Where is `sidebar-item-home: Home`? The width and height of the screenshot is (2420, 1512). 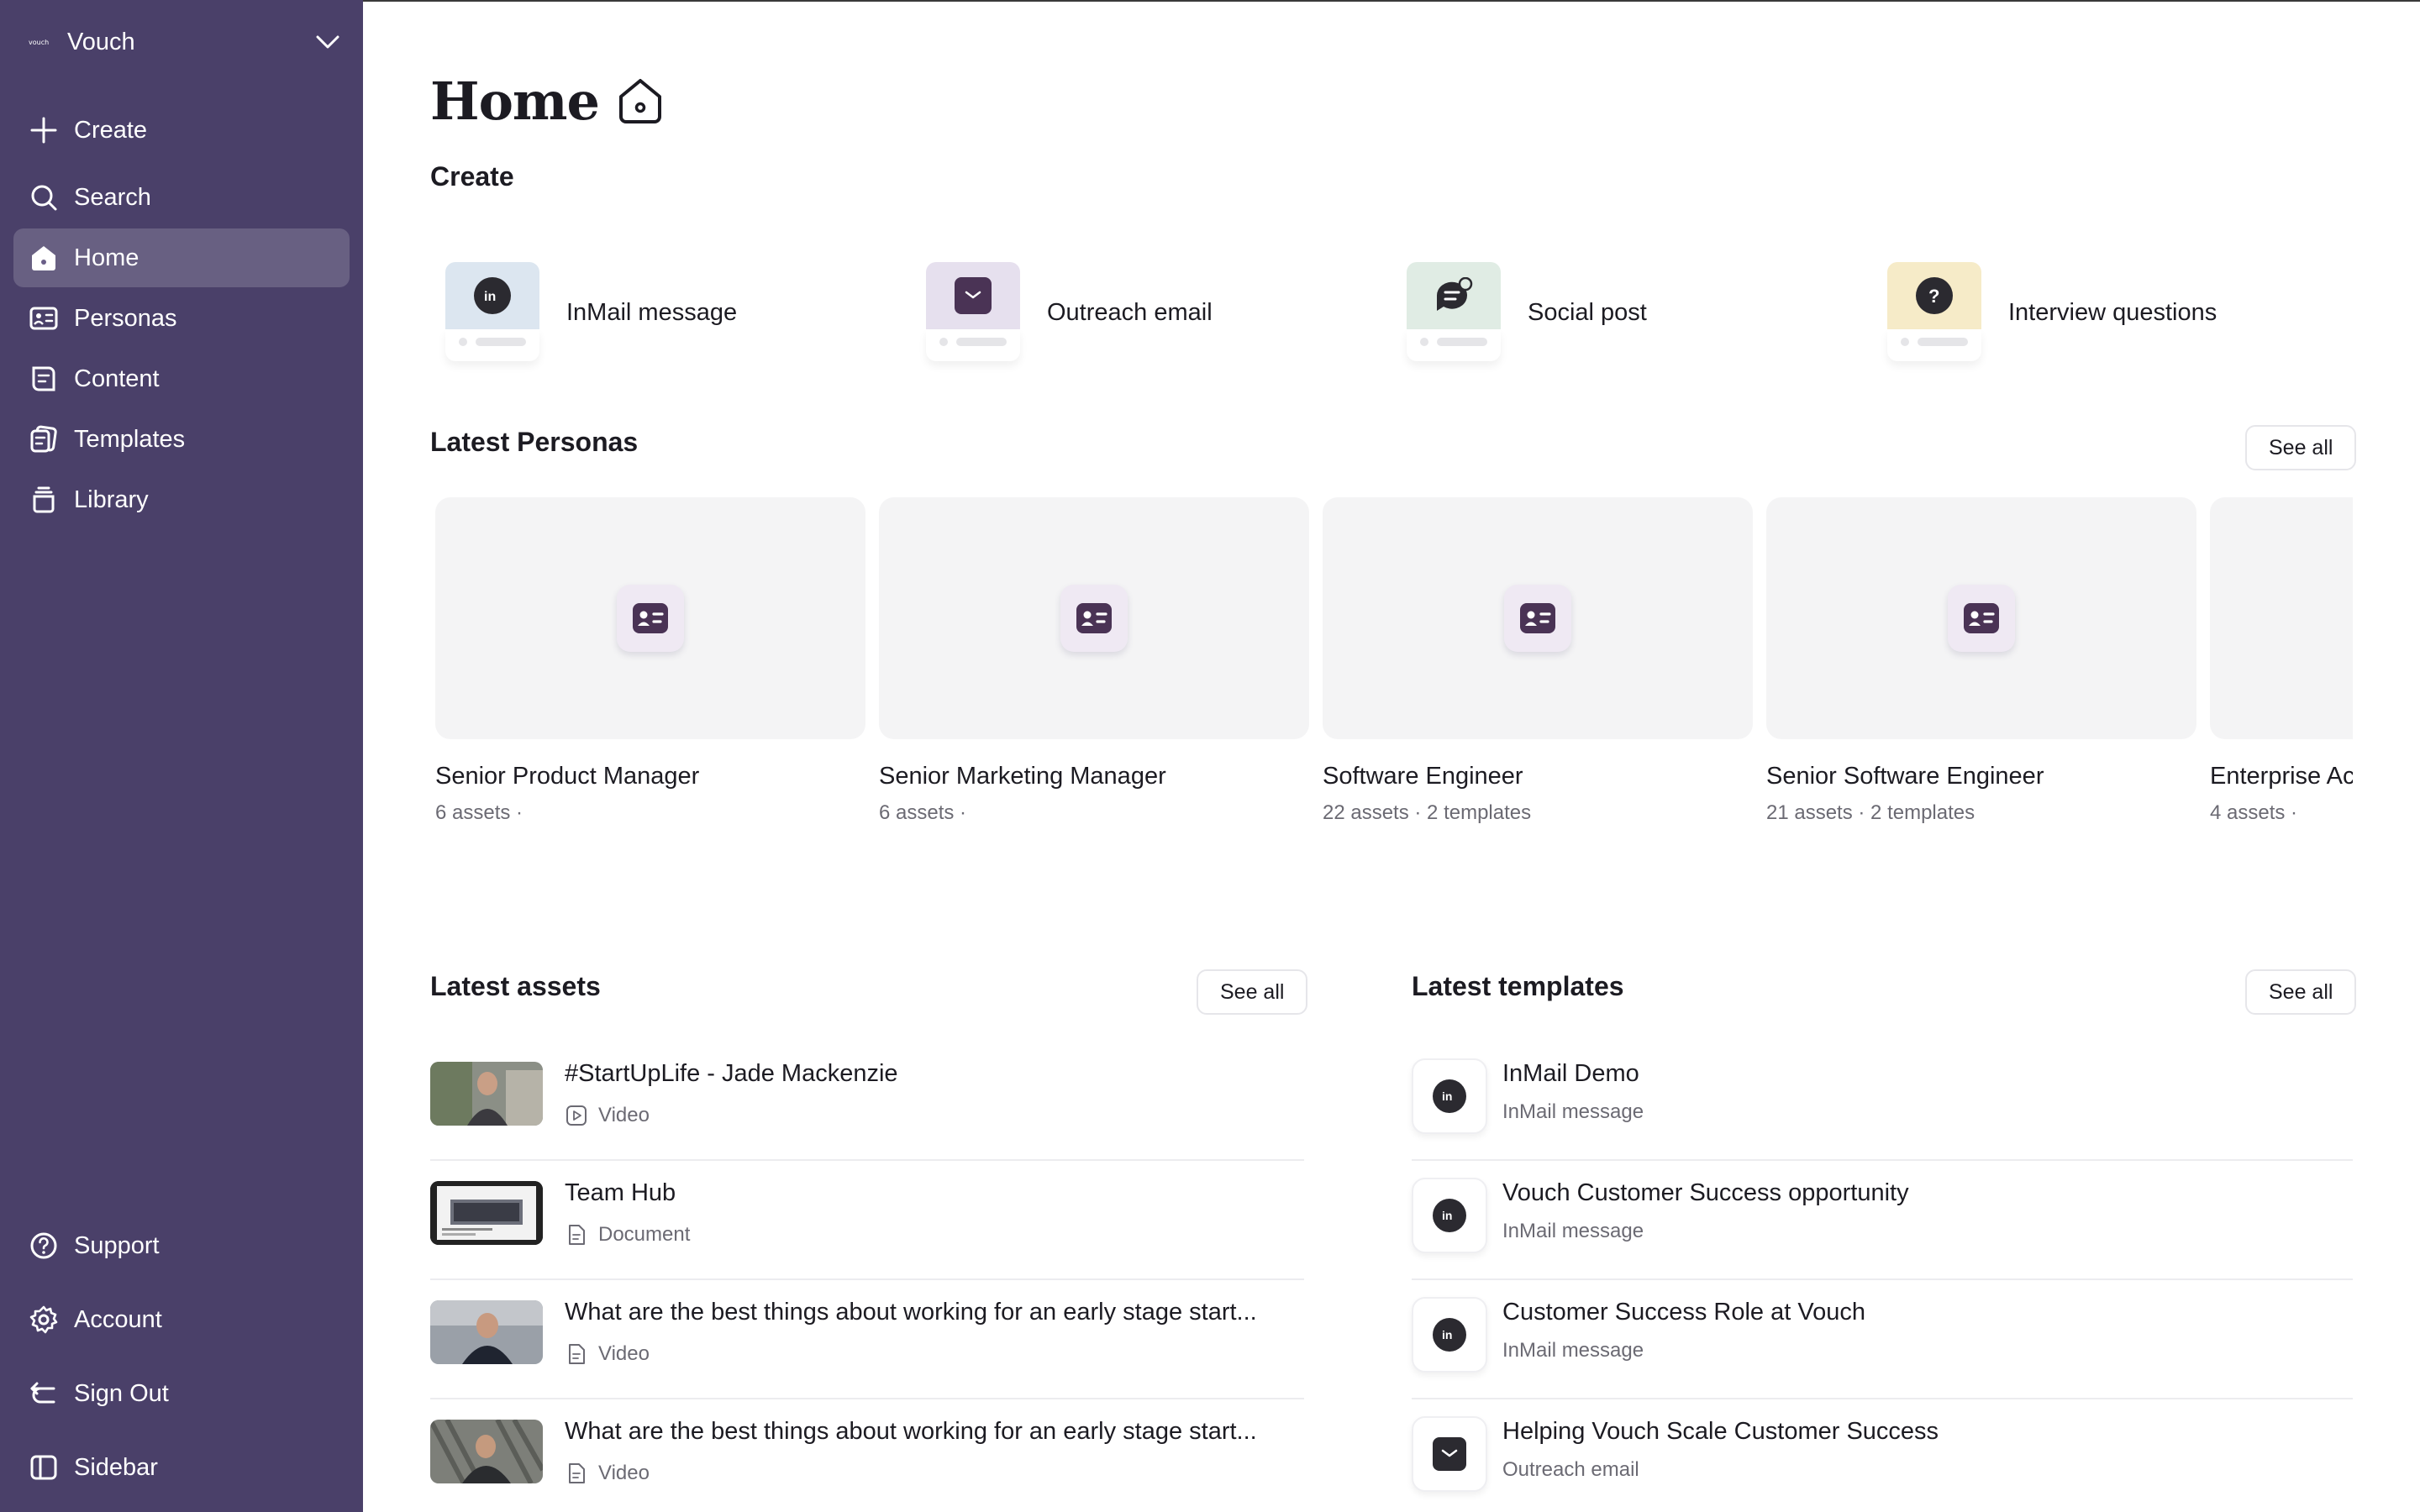 sidebar-item-home: Home is located at coordinates (181, 257).